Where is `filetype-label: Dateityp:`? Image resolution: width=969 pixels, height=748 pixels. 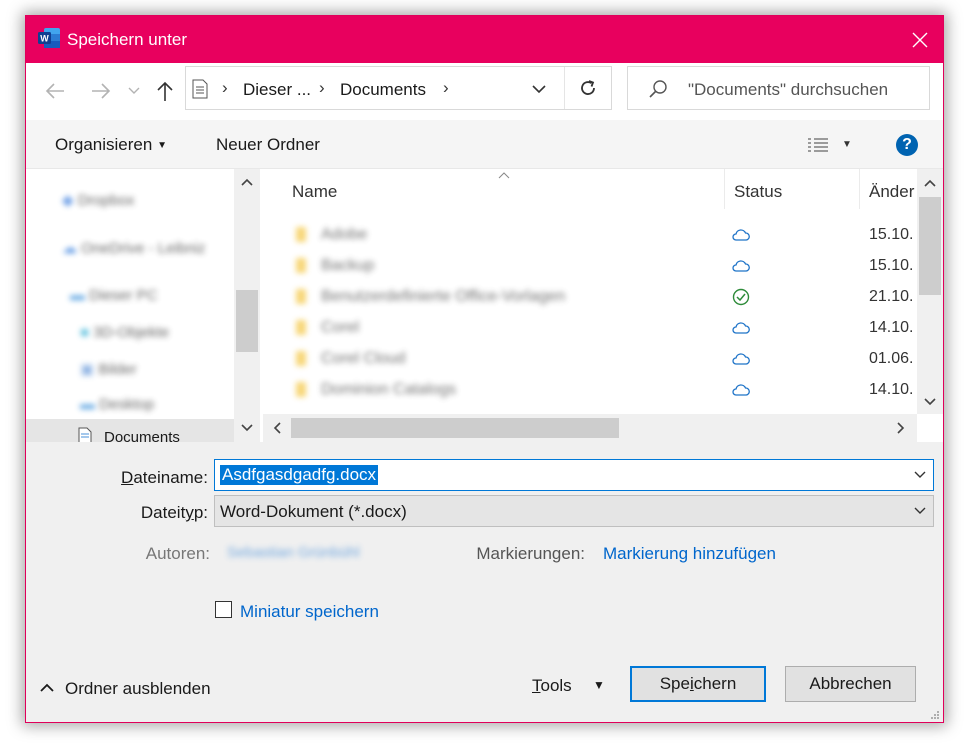
filetype-label: Dateityp: is located at coordinates (174, 512).